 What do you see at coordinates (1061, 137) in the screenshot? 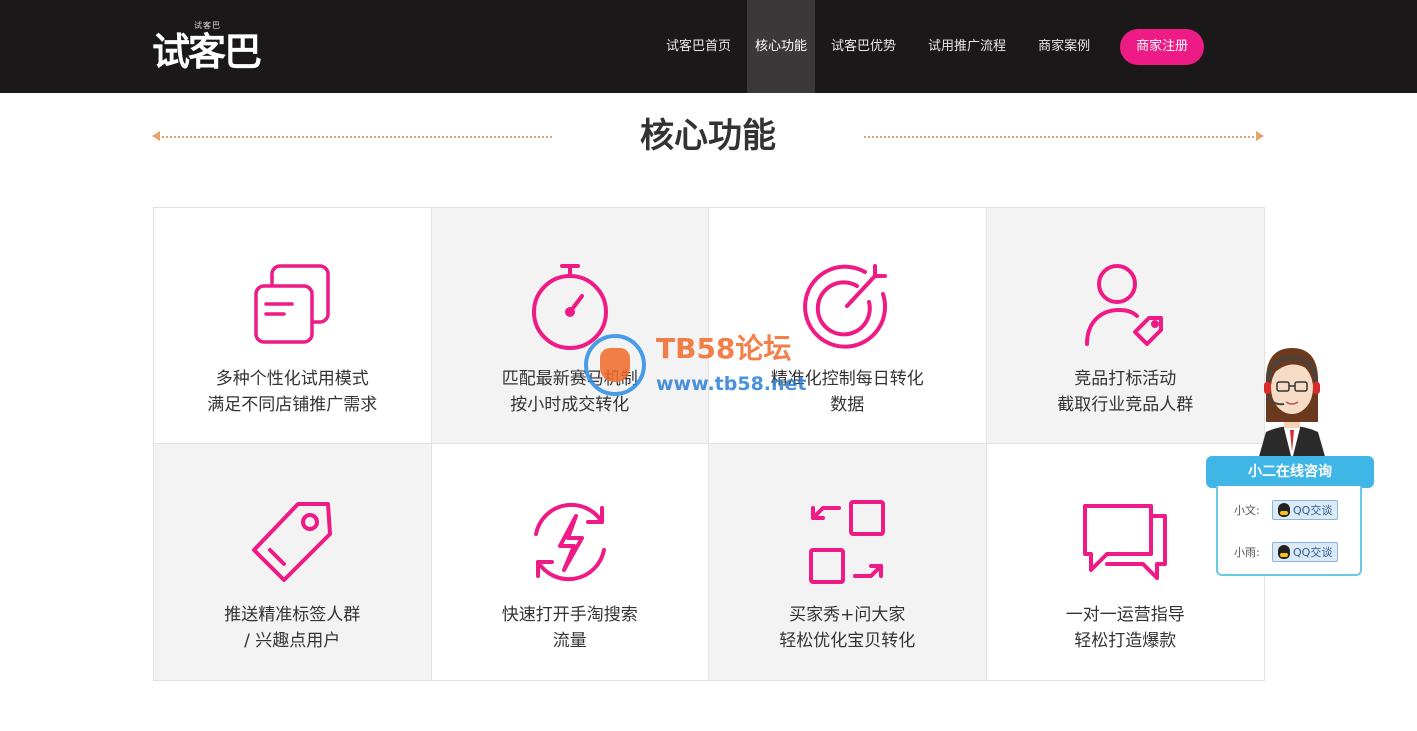
I see `right-divider` at bounding box center [1061, 137].